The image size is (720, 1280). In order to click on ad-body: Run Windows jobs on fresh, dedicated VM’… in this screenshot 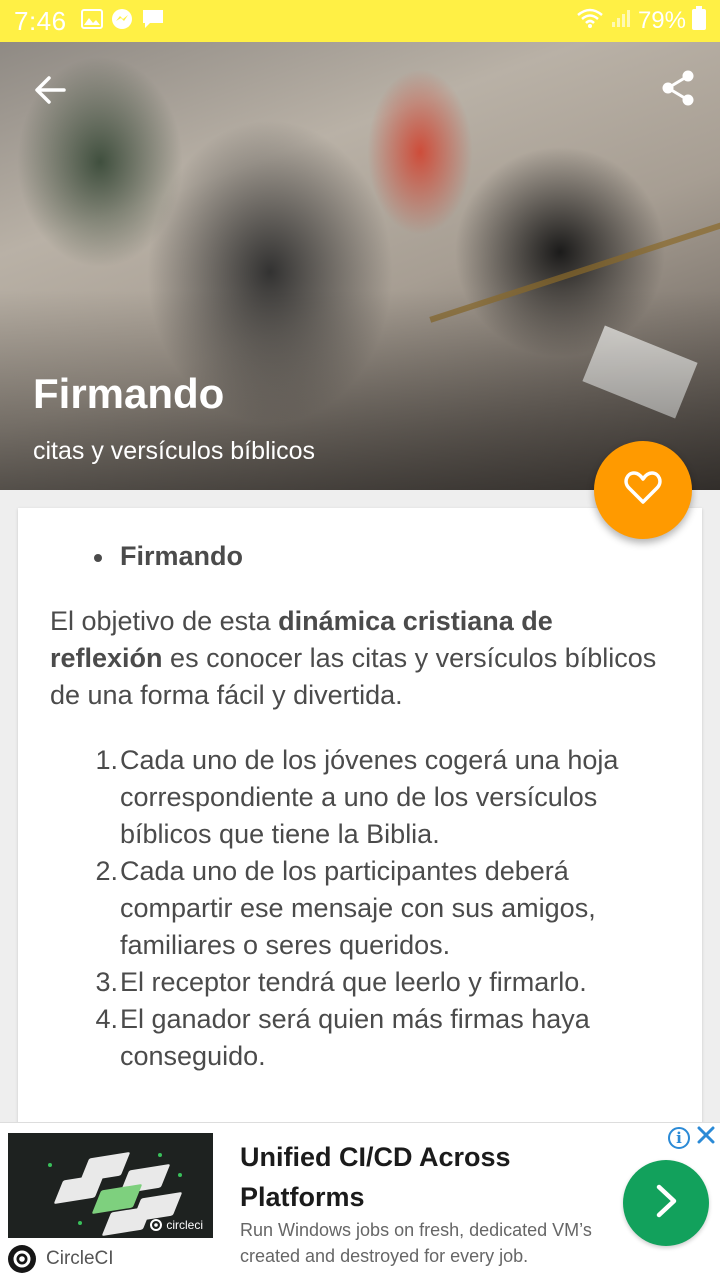, I will do `click(430, 1243)`.